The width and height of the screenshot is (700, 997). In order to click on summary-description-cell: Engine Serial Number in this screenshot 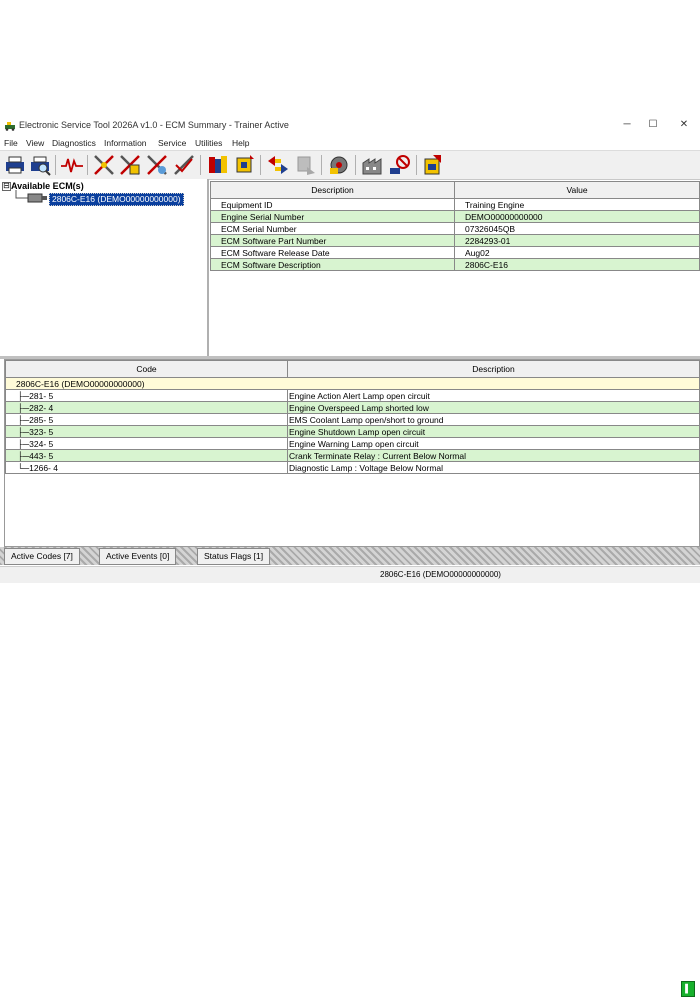, I will do `click(332, 216)`.